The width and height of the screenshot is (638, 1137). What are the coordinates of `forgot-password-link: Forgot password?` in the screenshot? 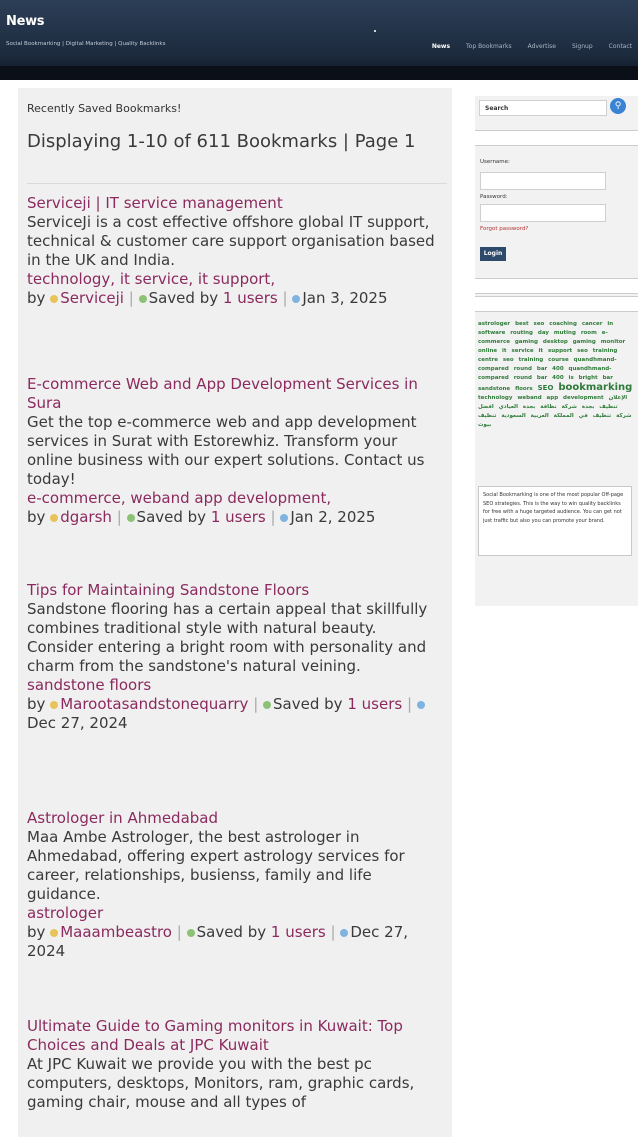 It's located at (504, 229).